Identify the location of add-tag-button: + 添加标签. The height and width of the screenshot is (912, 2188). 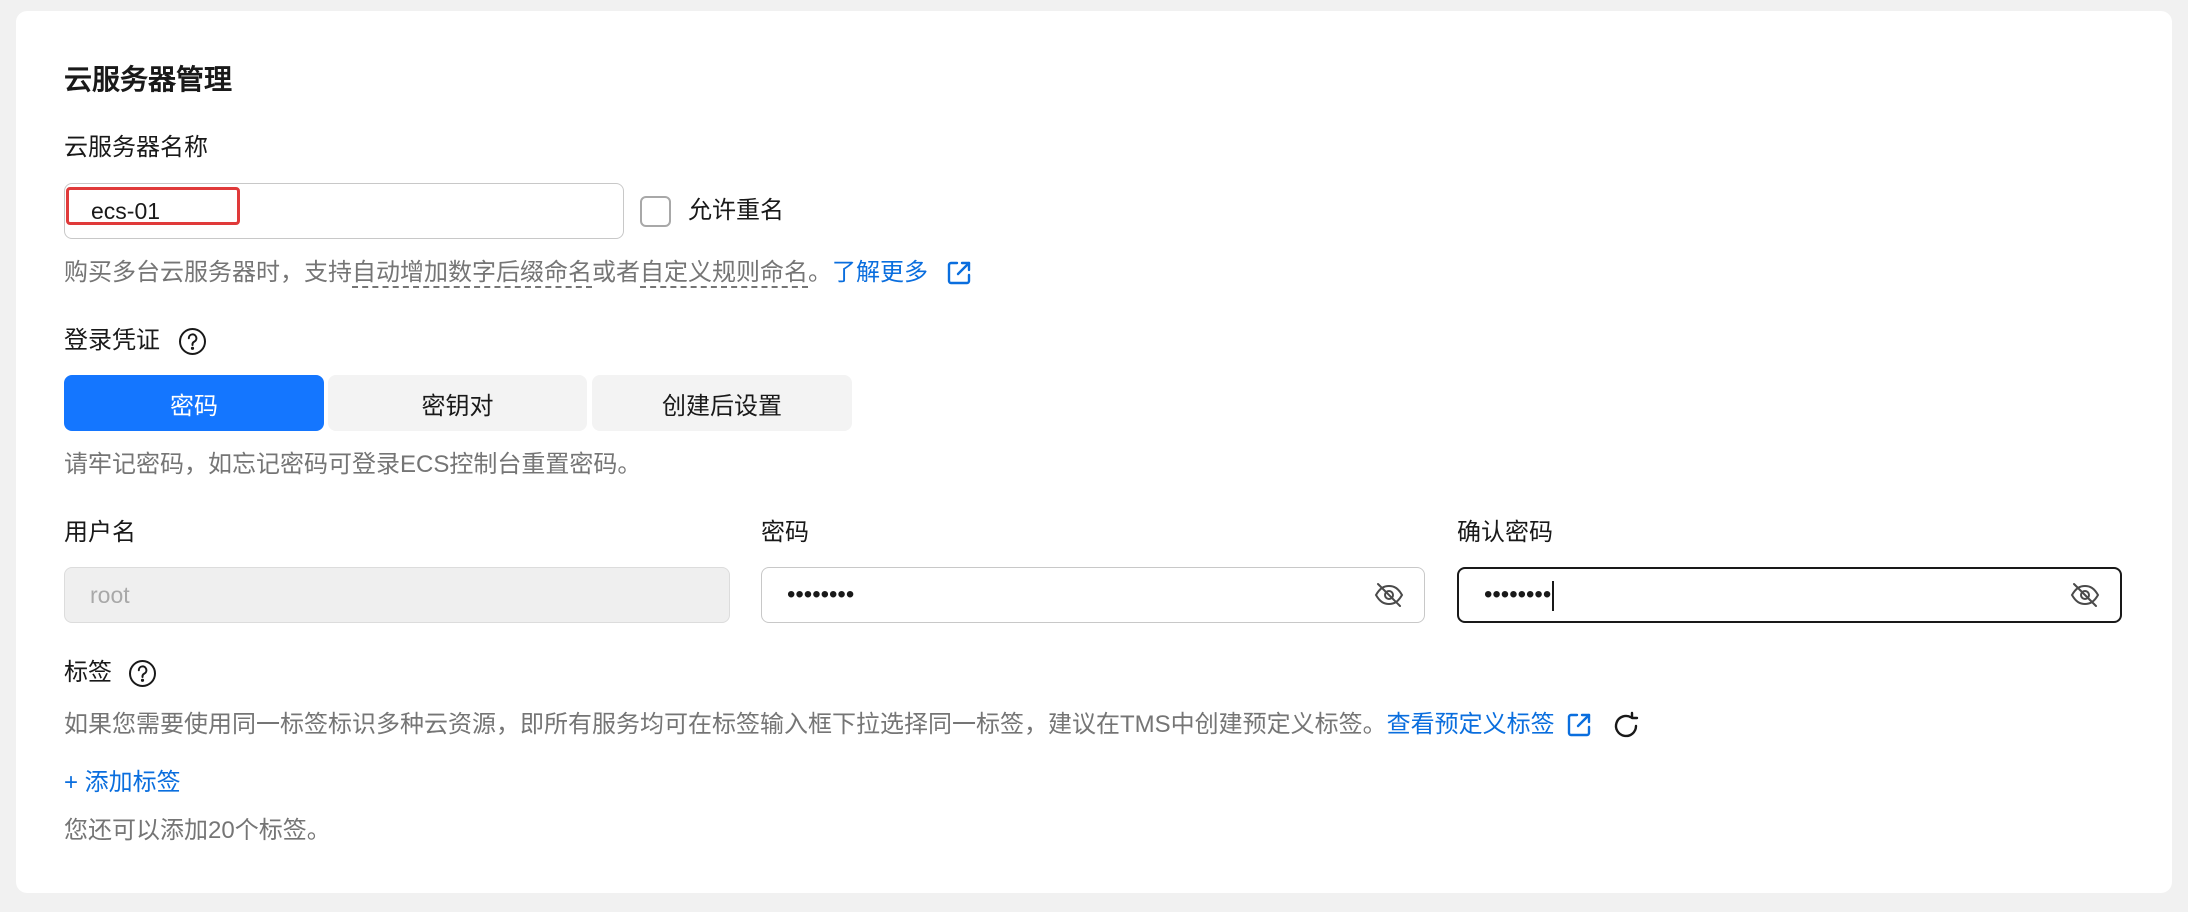
(122, 783).